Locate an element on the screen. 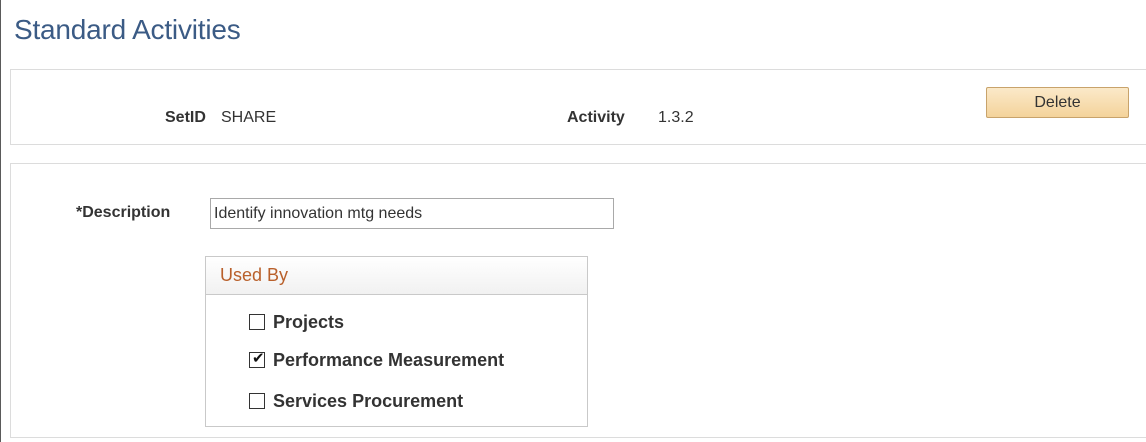 This screenshot has height=442, width=1146. delete-button: Delete is located at coordinates (1057, 102).